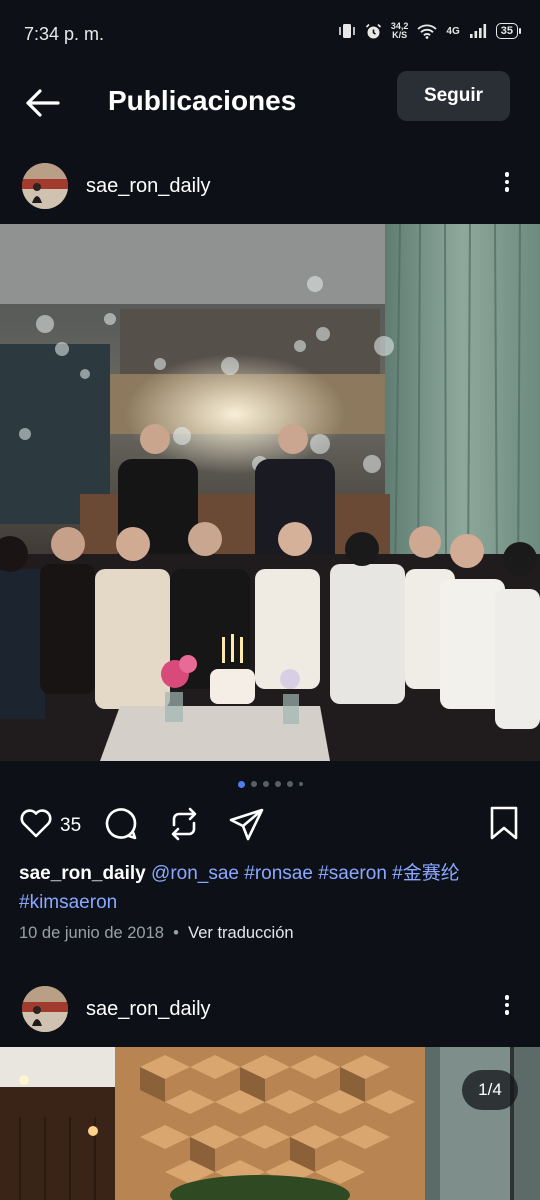  What do you see at coordinates (400, 35) in the screenshot?
I see `speed-unit: K/S` at bounding box center [400, 35].